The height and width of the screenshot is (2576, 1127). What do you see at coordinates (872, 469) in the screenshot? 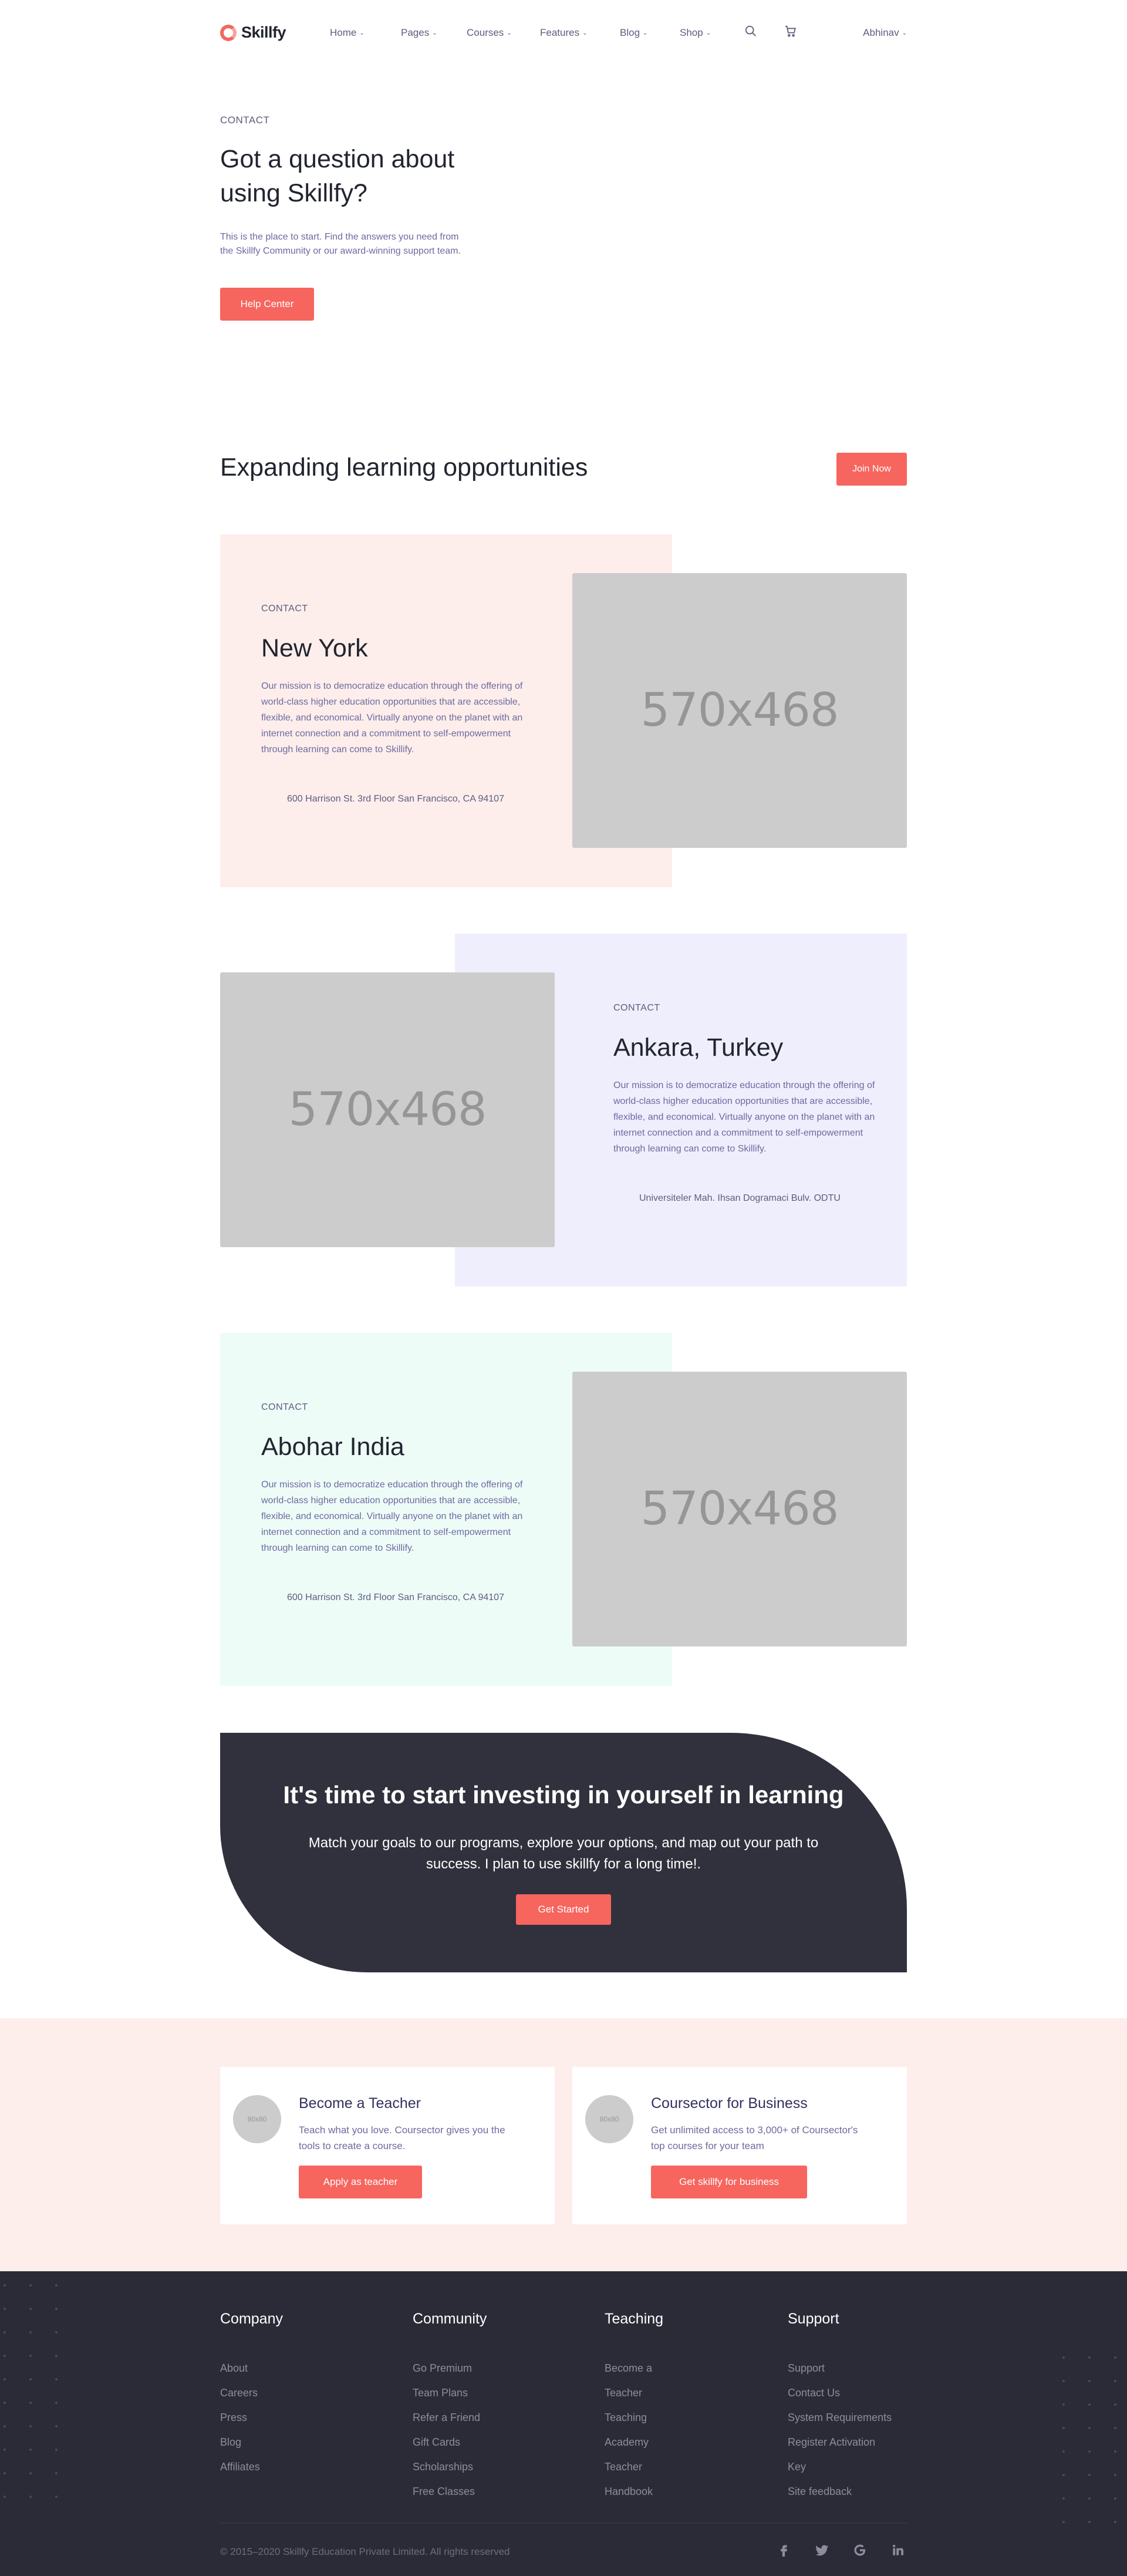
I see `join-now-button: Join Now` at bounding box center [872, 469].